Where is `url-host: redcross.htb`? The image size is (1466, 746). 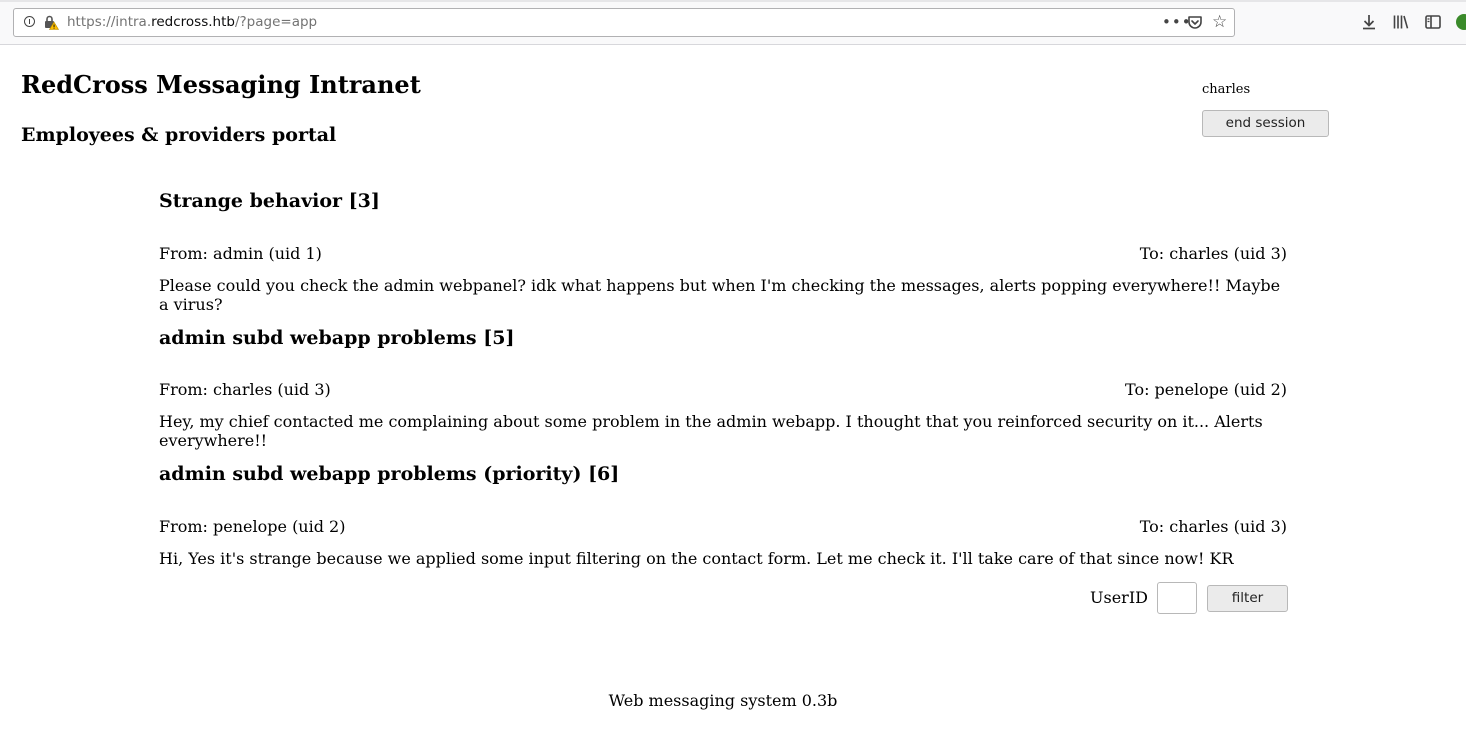
url-host: redcross.htb is located at coordinates (193, 22).